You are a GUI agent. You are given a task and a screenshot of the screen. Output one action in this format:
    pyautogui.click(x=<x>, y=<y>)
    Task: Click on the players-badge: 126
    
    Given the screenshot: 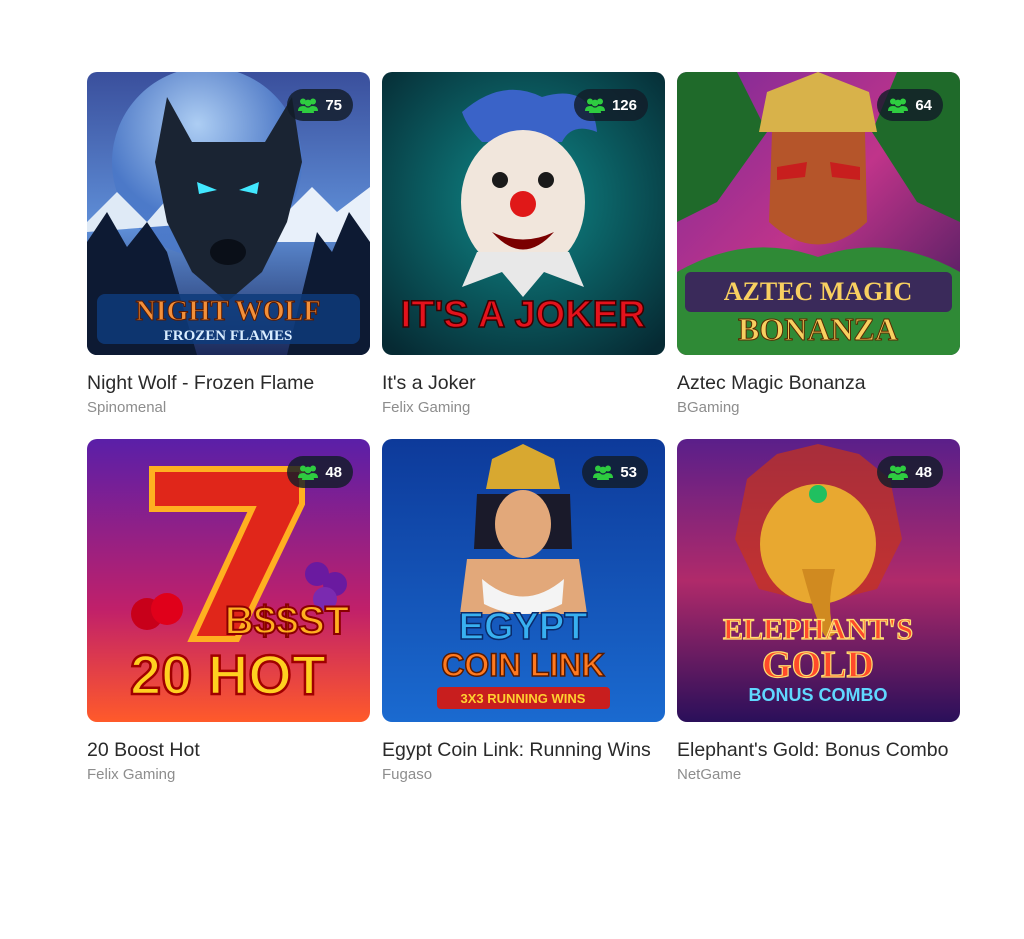 What is the action you would take?
    pyautogui.click(x=610, y=105)
    